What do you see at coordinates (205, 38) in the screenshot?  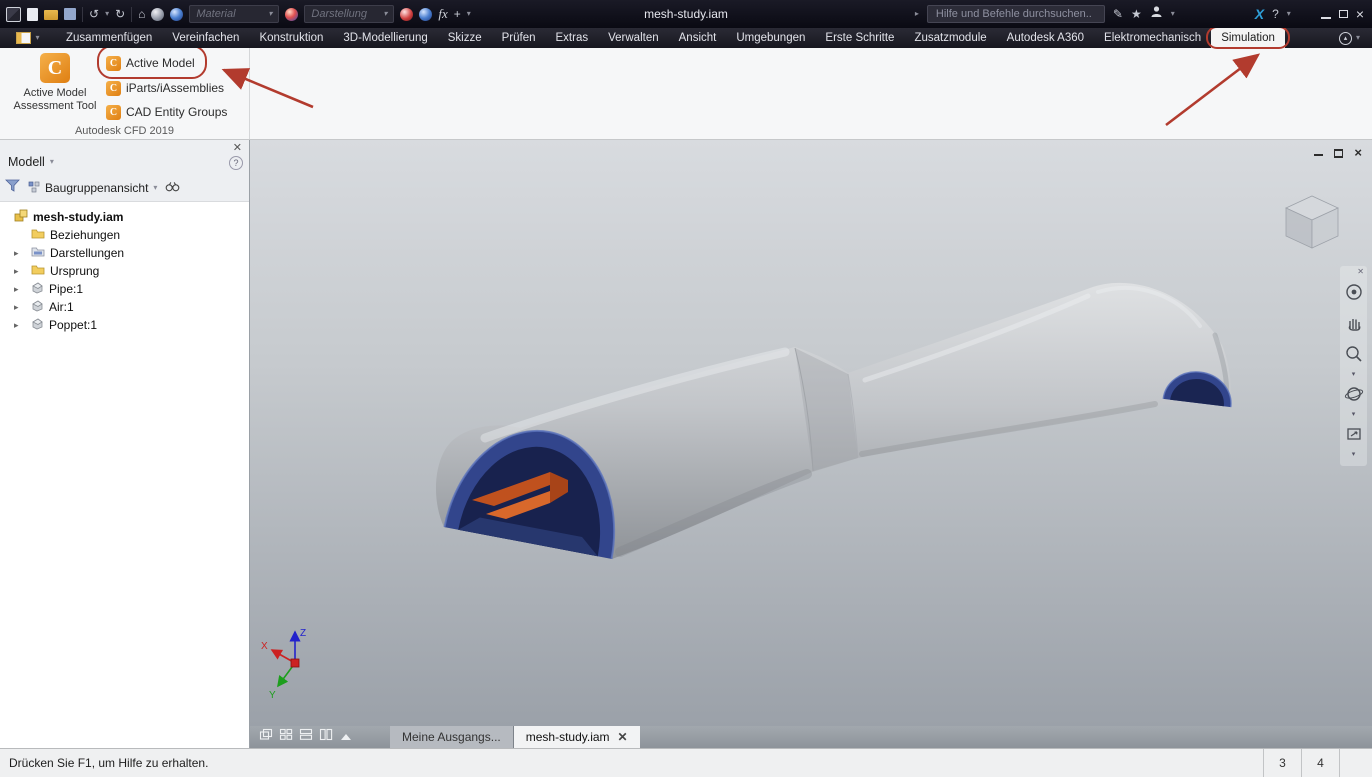 I see `tab-vereinfachen: Vereinfachen` at bounding box center [205, 38].